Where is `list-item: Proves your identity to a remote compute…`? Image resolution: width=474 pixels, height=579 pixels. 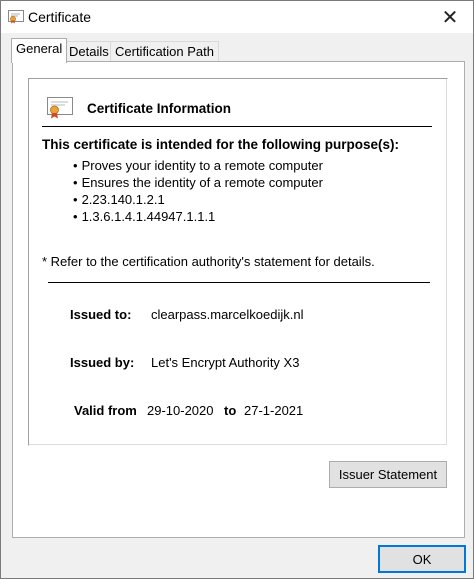 list-item: Proves your identity to a remote compute… is located at coordinates (198, 165).